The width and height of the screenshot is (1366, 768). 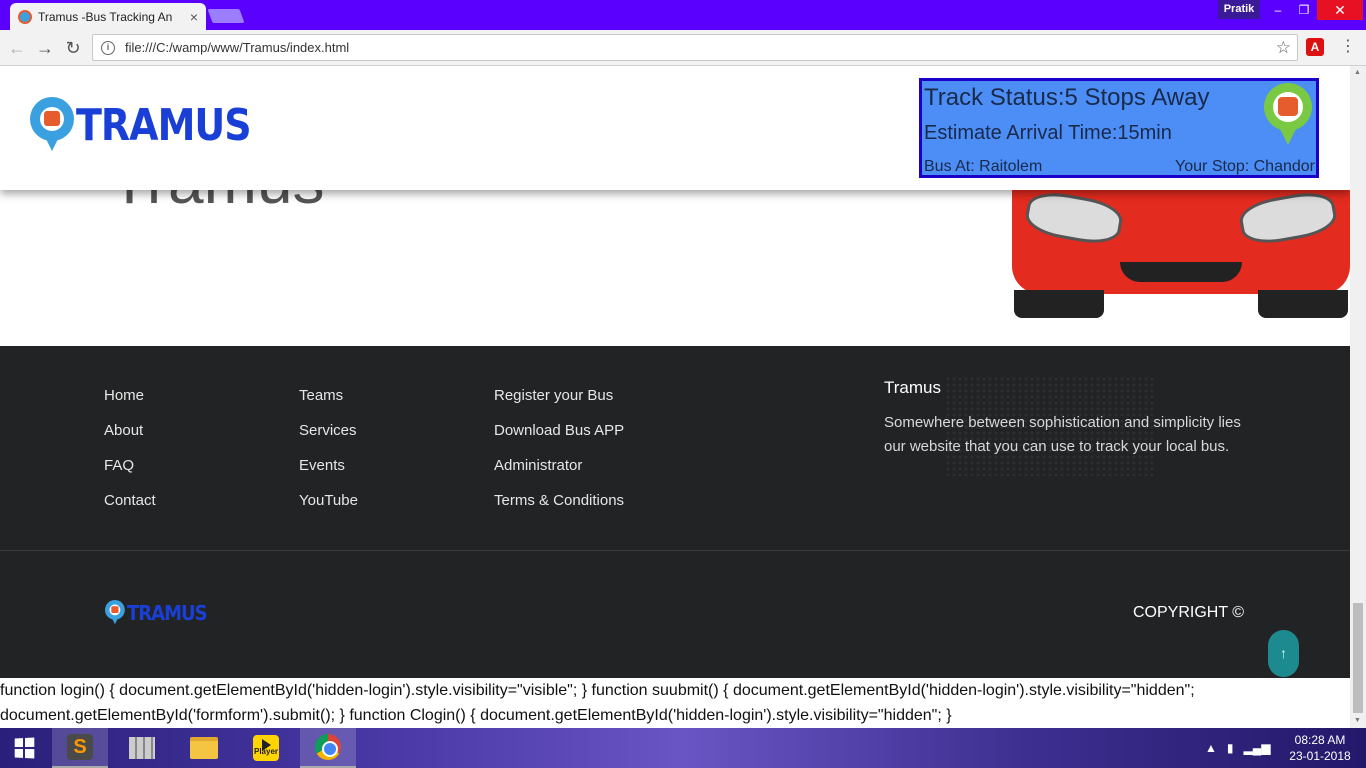 What do you see at coordinates (17, 48) in the screenshot?
I see `back-button: ←` at bounding box center [17, 48].